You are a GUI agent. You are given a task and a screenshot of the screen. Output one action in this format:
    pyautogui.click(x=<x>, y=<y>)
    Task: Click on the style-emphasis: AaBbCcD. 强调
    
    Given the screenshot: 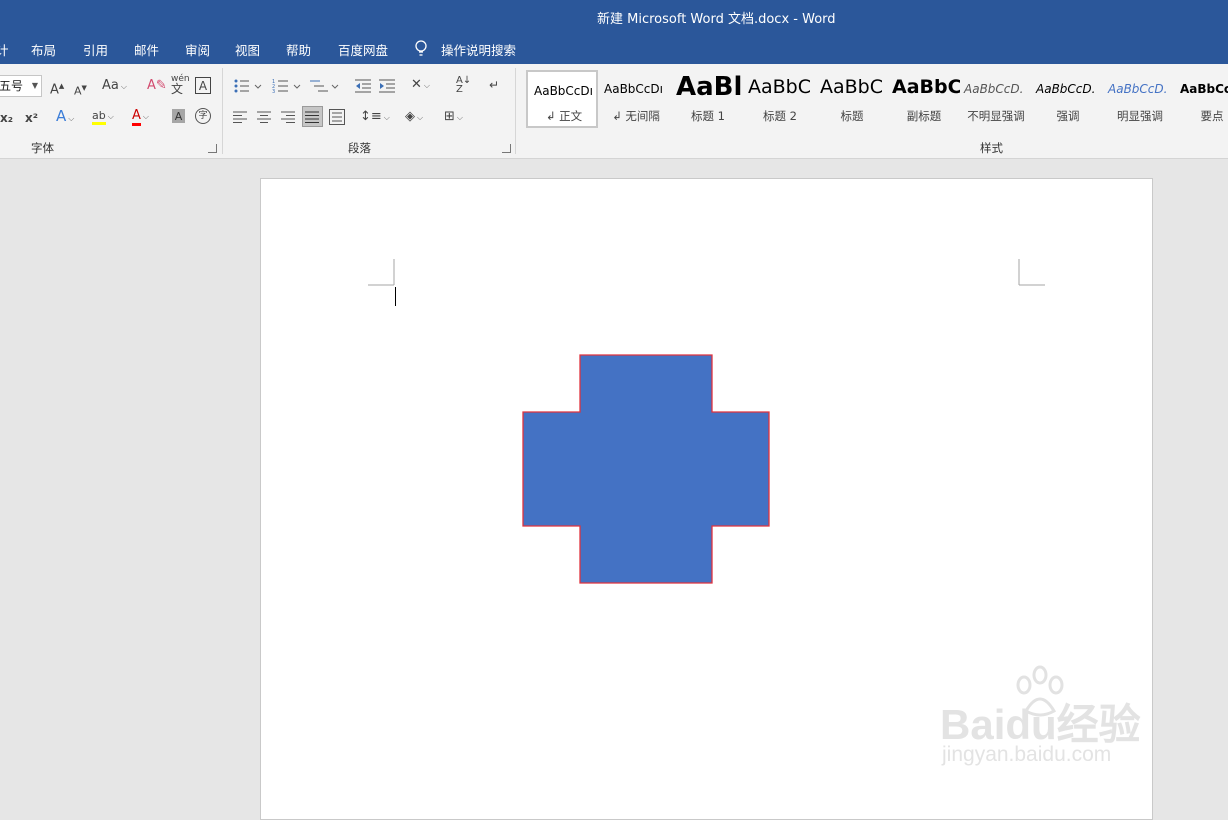 What is the action you would take?
    pyautogui.click(x=1068, y=99)
    